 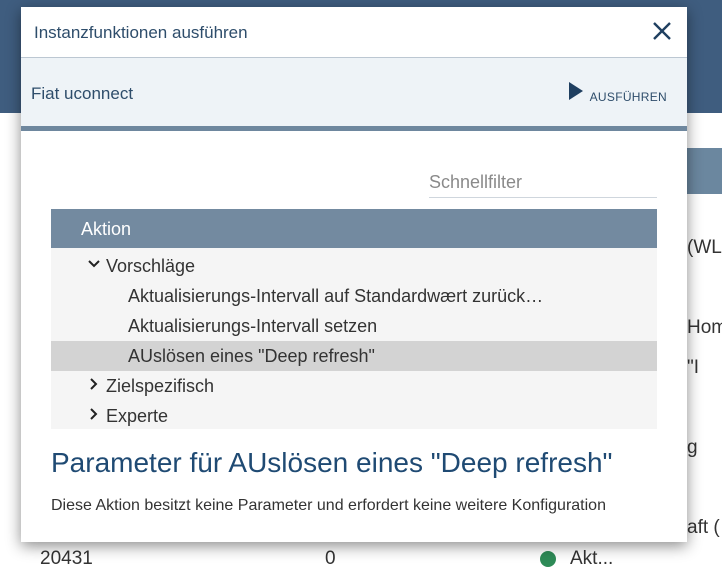 What do you see at coordinates (575, 91) in the screenshot?
I see `play-icon` at bounding box center [575, 91].